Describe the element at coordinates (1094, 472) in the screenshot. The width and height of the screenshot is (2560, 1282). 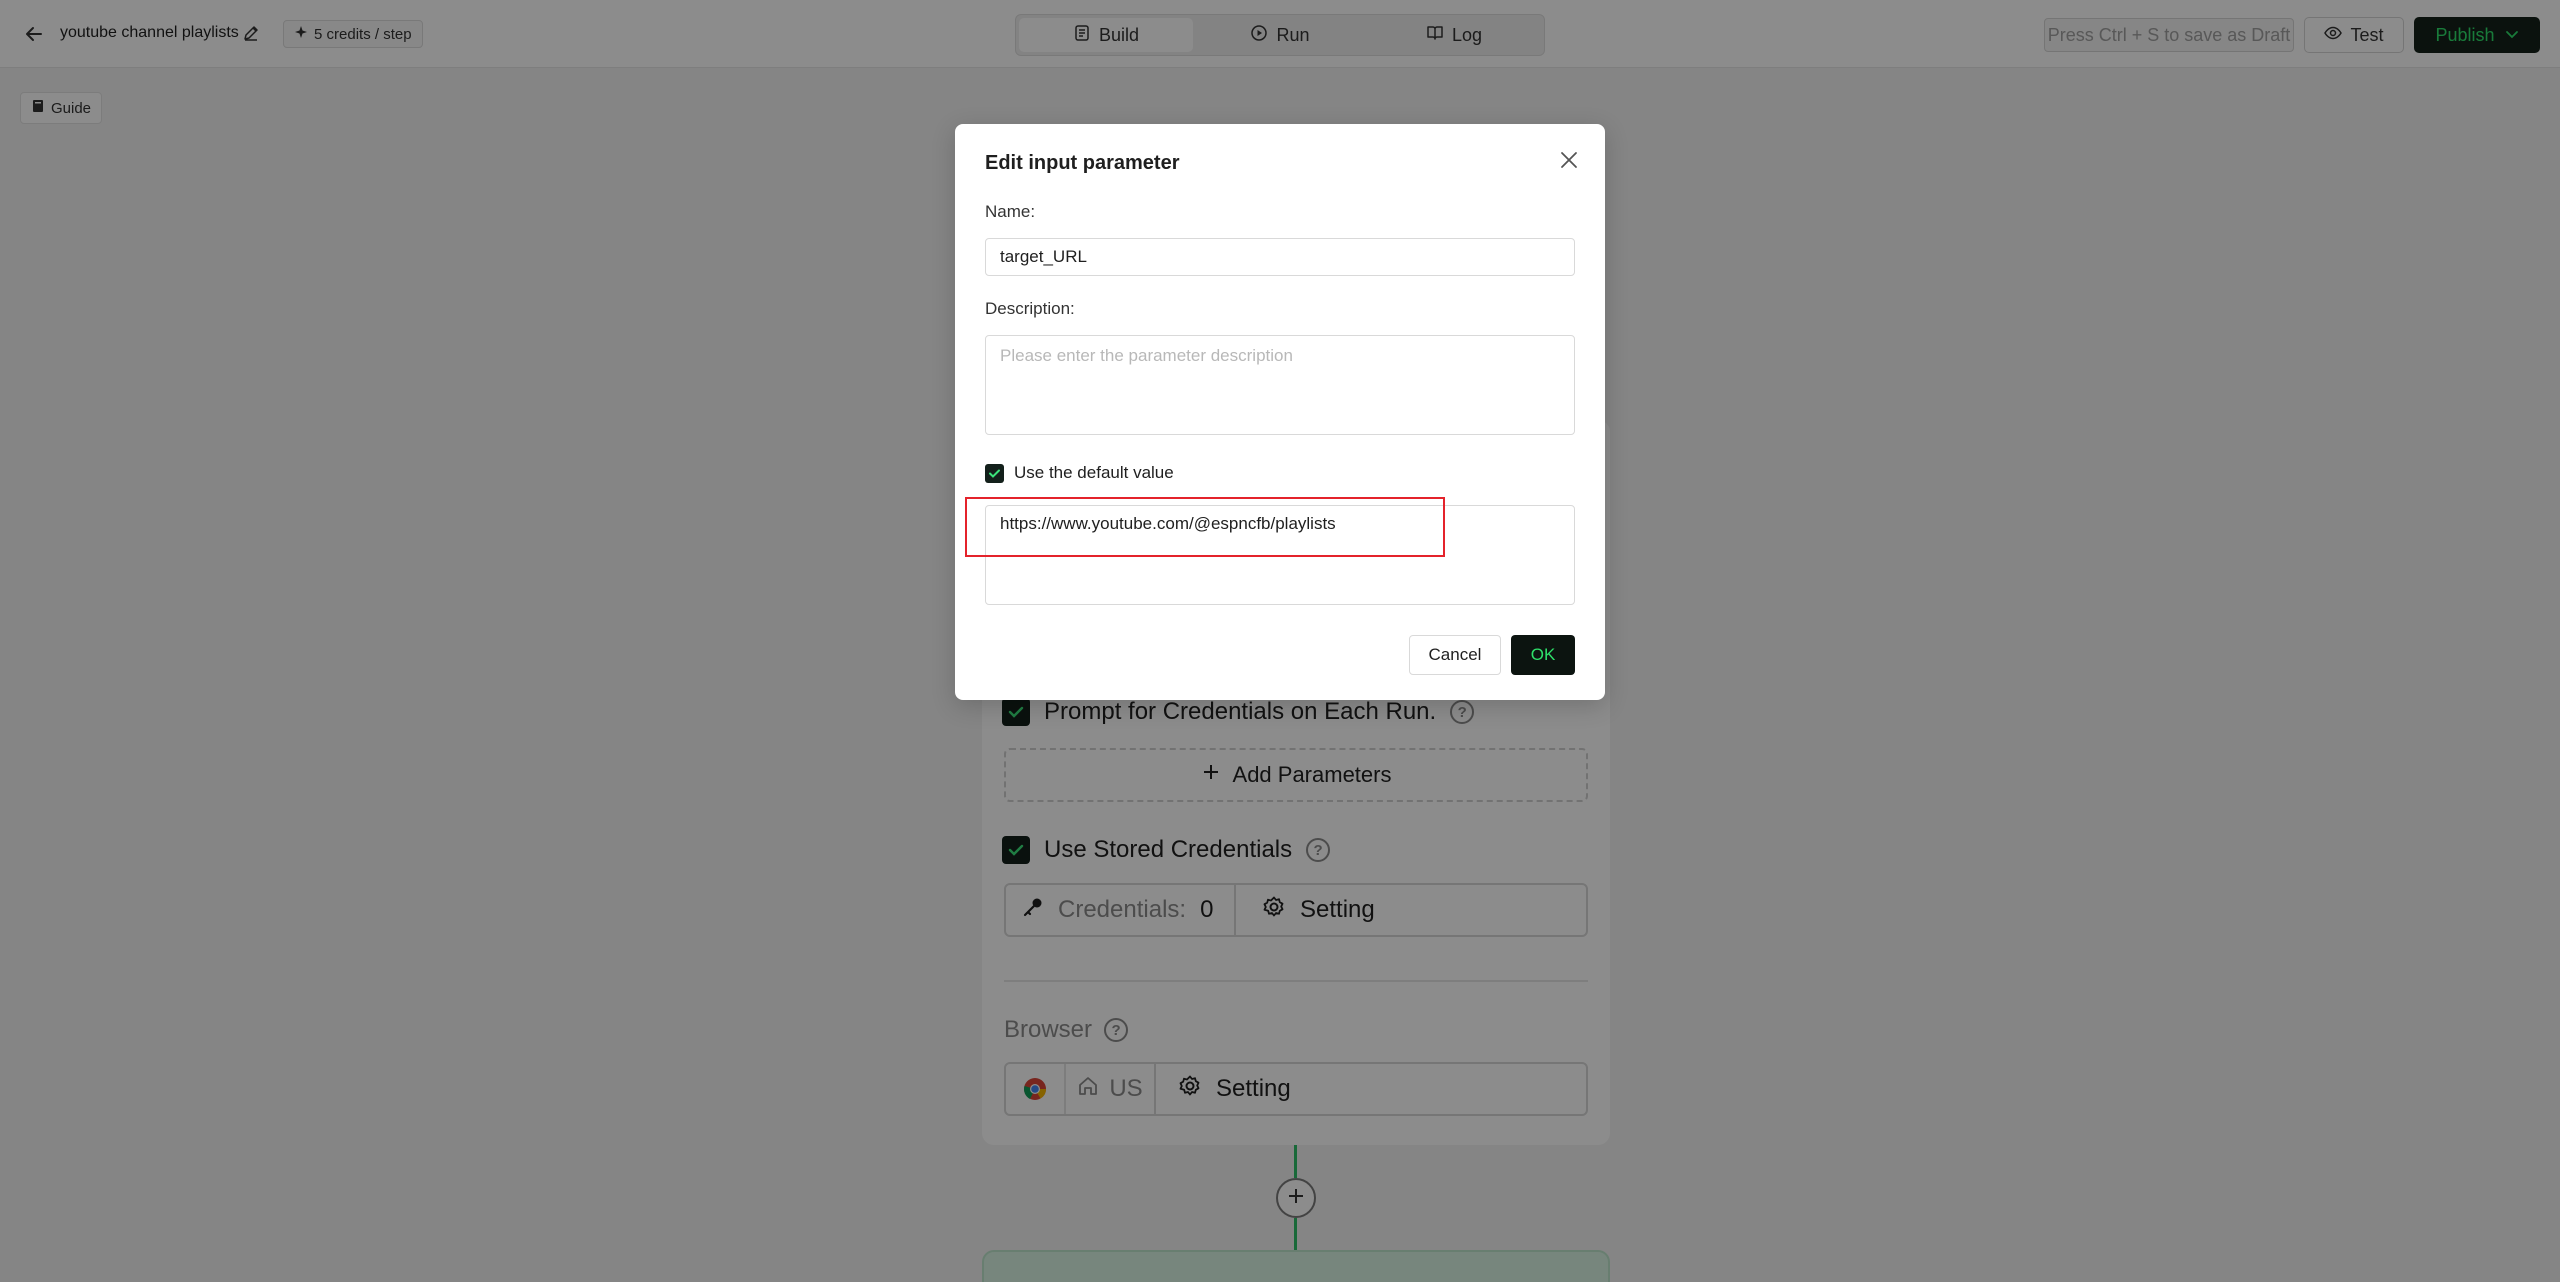
I see `use-default-label: Use the default value` at that location.